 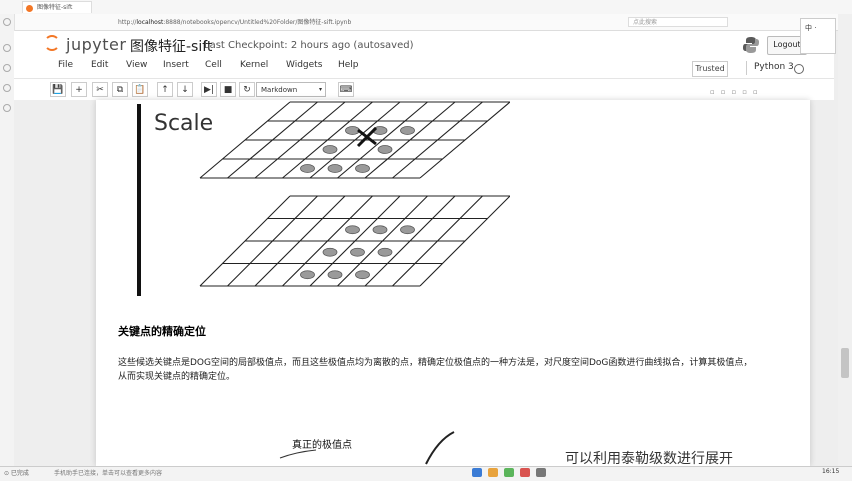 I want to click on handwritten-annotation: 可以利用泰勒级数进行展开, so click(x=649, y=458).